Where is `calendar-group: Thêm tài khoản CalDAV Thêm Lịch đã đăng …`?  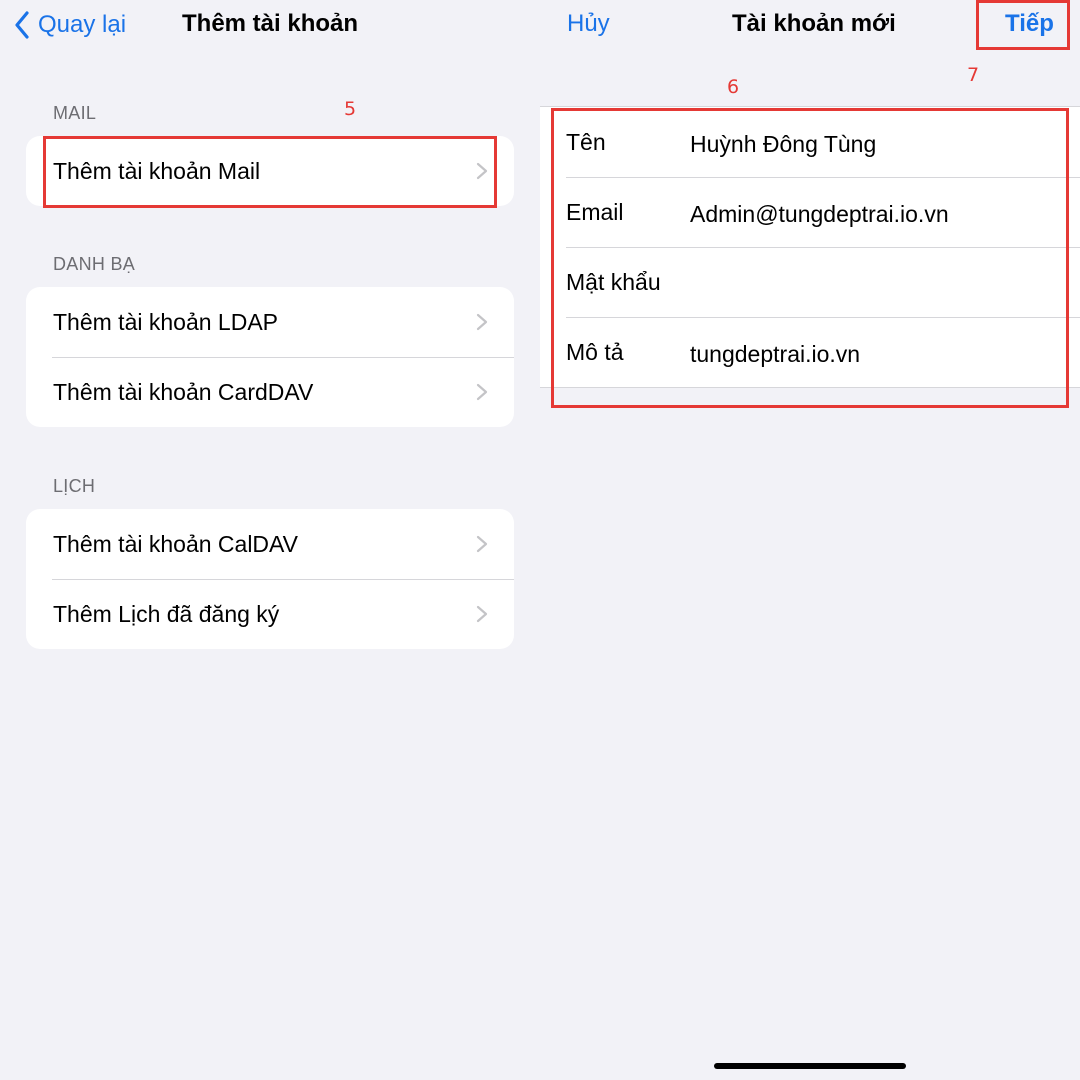
calendar-group: Thêm tài khoản CalDAV Thêm Lịch đã đăng … is located at coordinates (270, 579).